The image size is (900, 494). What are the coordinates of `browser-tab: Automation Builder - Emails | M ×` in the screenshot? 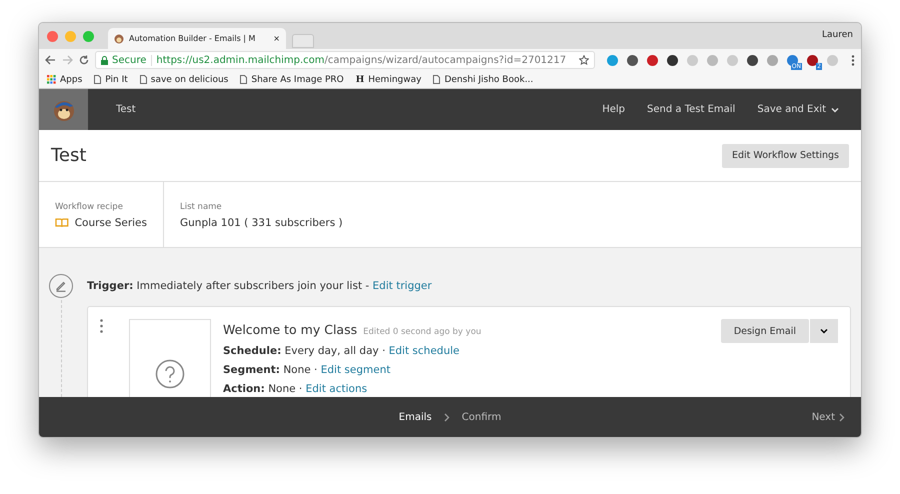 It's located at (197, 38).